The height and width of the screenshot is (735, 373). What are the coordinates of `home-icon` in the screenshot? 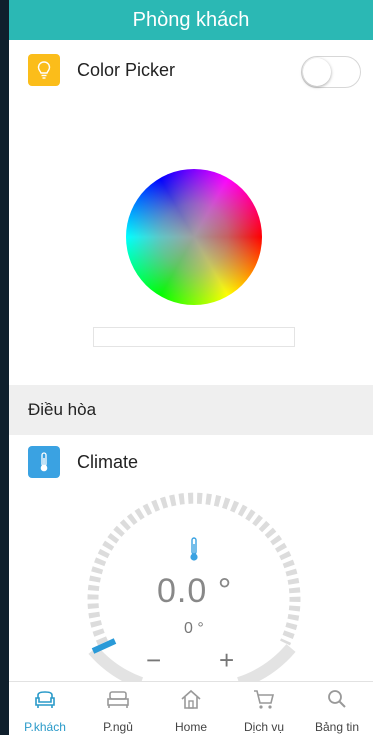 It's located at (191, 699).